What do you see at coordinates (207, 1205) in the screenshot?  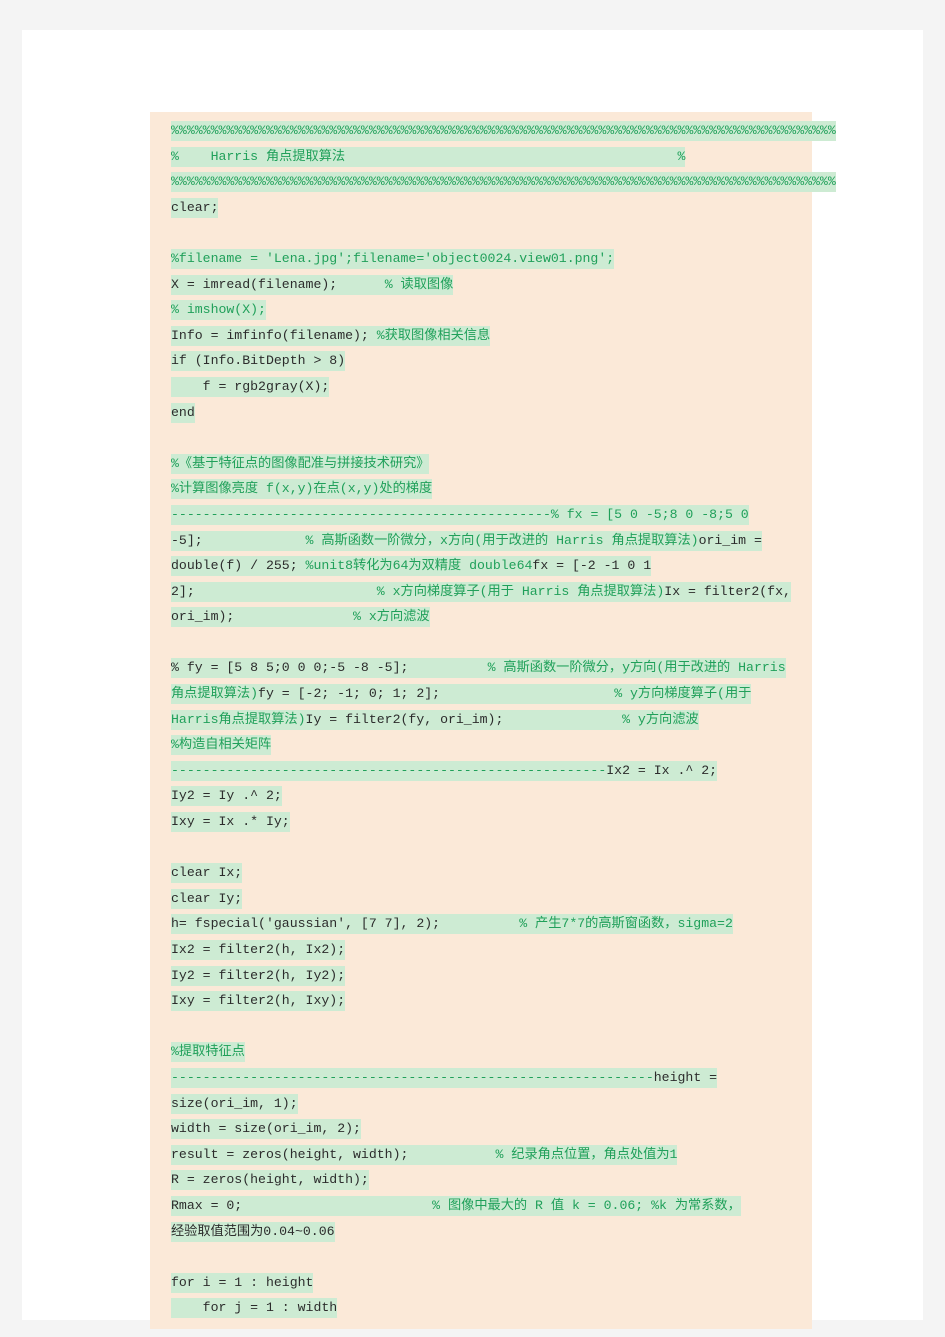 I see `code-token-span: Rmax = 0;` at bounding box center [207, 1205].